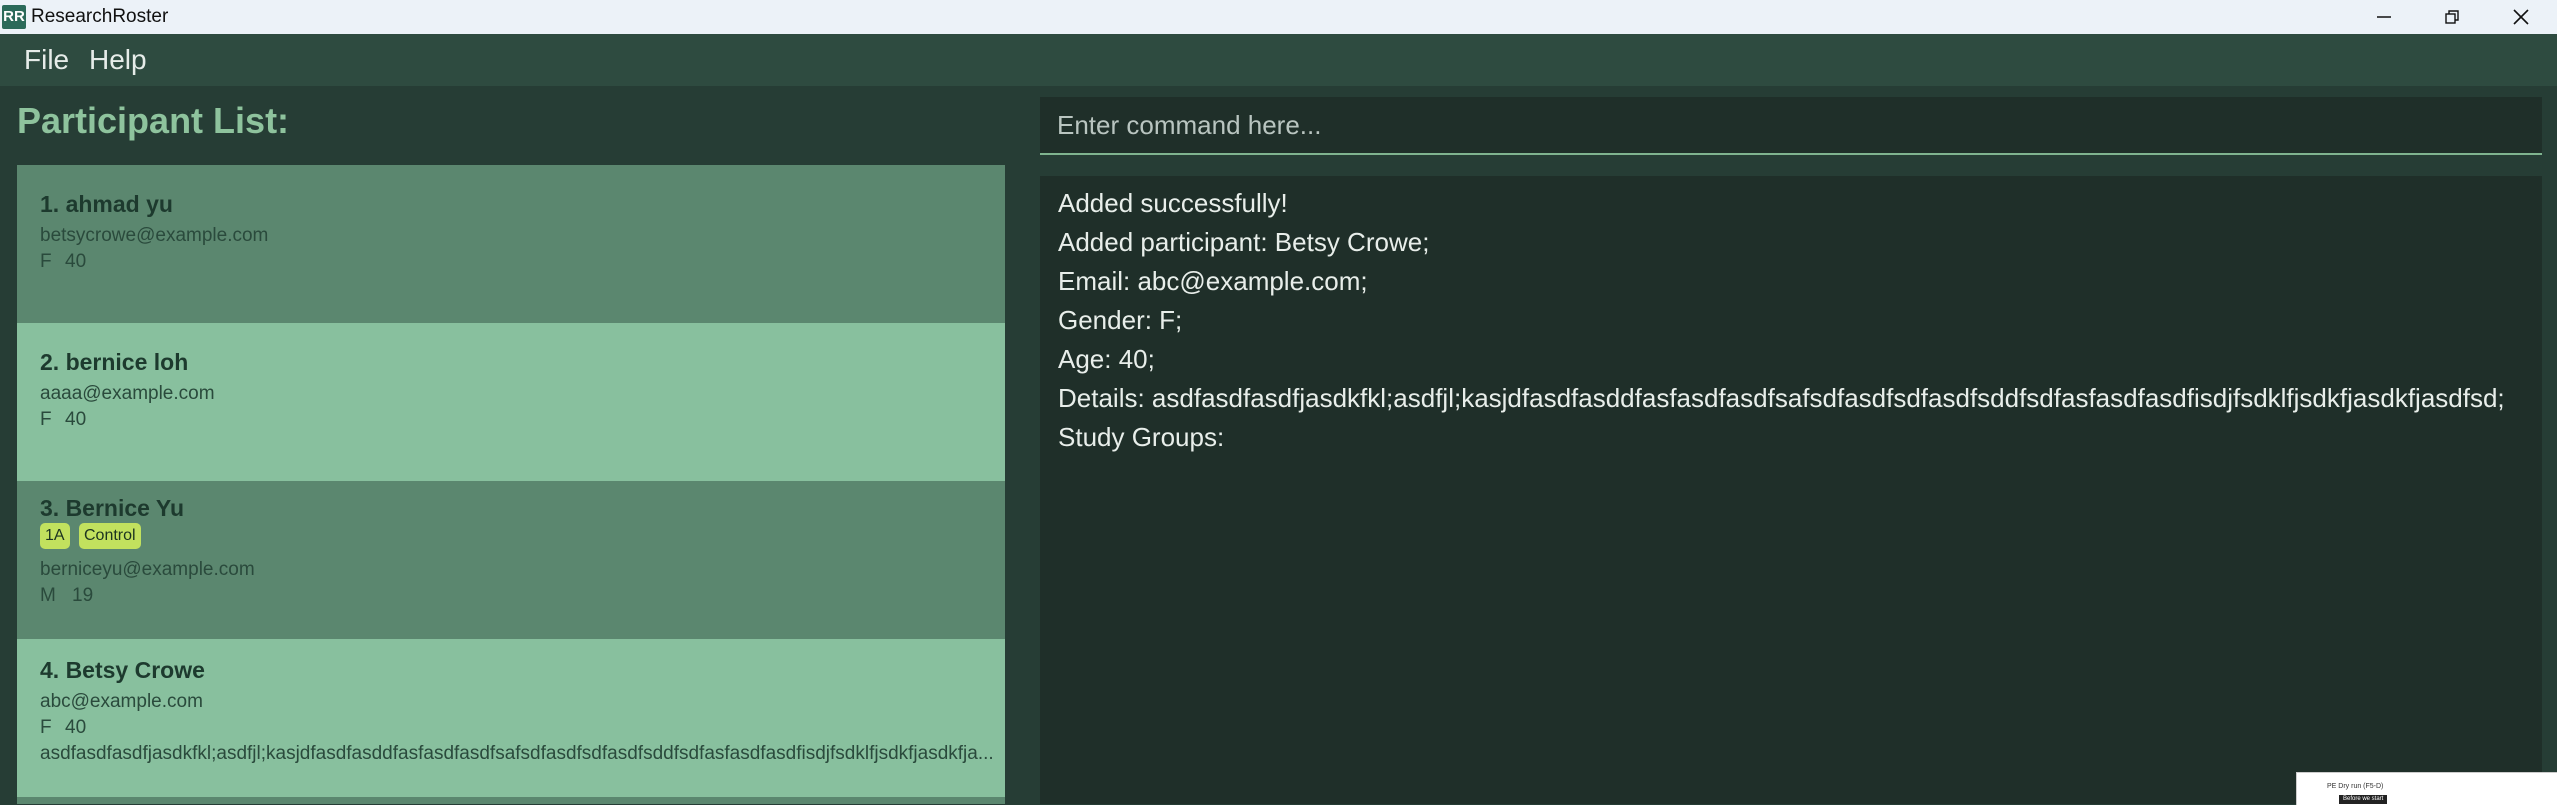  What do you see at coordinates (118, 60) in the screenshot?
I see `menu-help: Help` at bounding box center [118, 60].